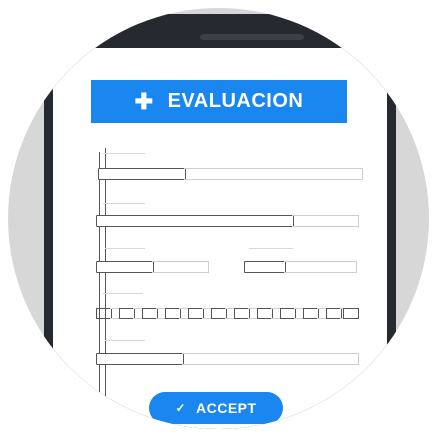 This screenshot has width=437, height=437. I want to click on plus-icon: ✚, so click(144, 101).